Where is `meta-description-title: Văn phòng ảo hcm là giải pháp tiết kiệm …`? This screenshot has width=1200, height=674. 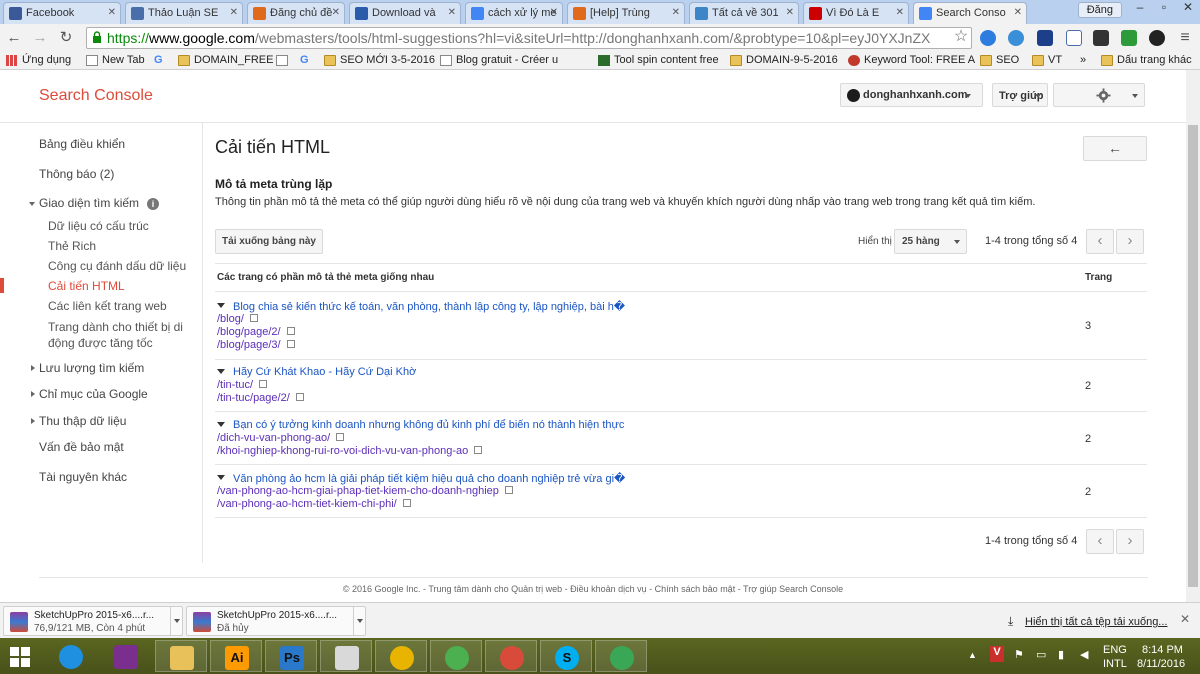 meta-description-title: Văn phòng ảo hcm là giải pháp tiết kiệm … is located at coordinates (429, 478).